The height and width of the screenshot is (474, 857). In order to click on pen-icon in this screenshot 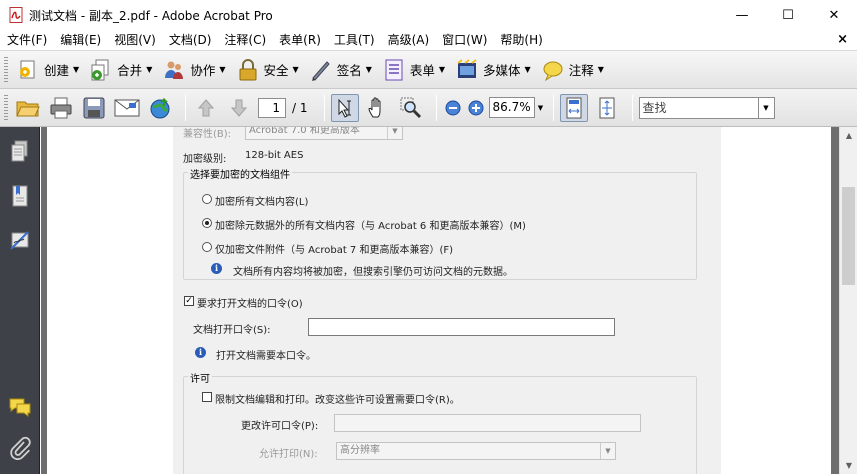, I will do `click(320, 70)`.